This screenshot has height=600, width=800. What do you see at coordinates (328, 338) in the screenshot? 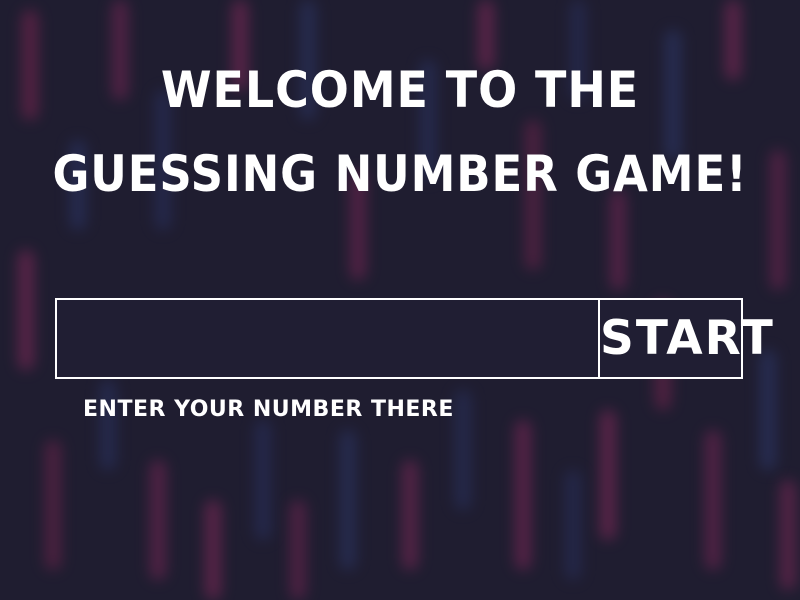
I see `number-input` at bounding box center [328, 338].